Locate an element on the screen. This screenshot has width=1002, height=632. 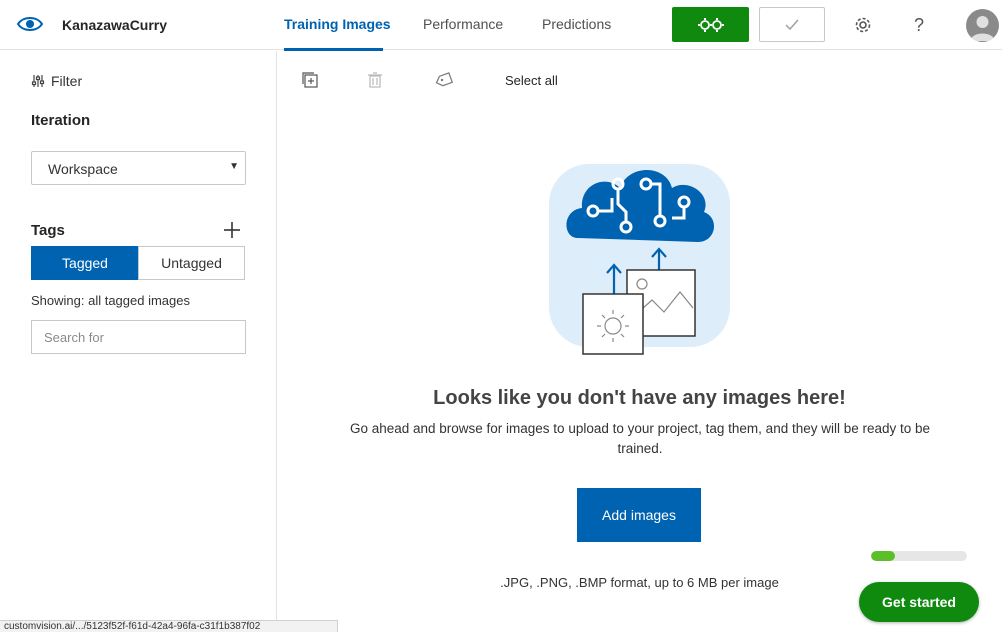
gears-icon is located at coordinates (710, 24).